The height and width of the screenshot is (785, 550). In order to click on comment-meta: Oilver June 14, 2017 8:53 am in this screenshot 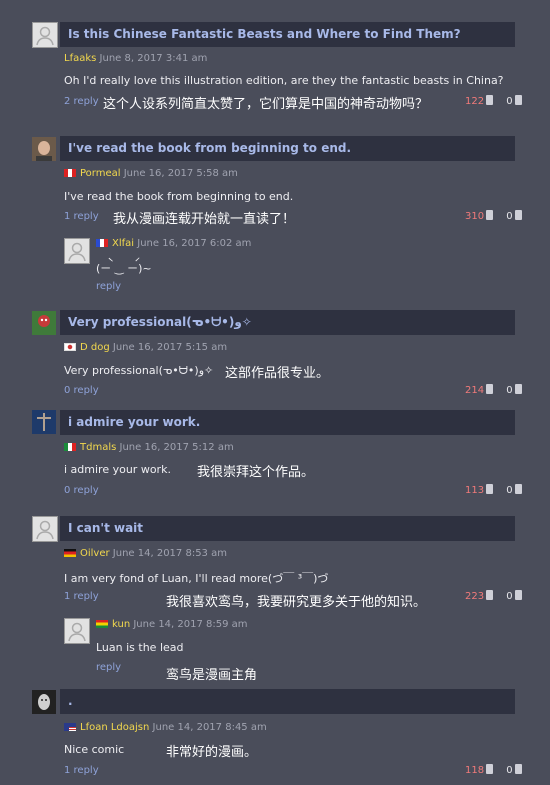, I will do `click(145, 553)`.